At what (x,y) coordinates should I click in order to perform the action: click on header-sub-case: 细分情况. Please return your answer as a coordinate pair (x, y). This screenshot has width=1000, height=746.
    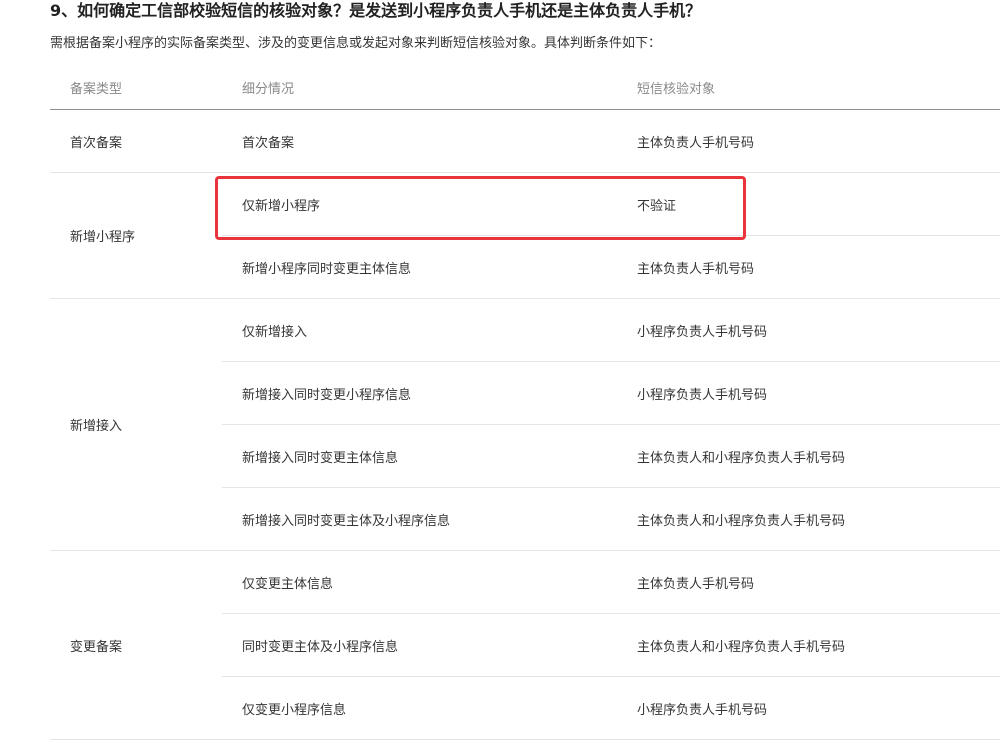
    Looking at the image, I should click on (419, 88).